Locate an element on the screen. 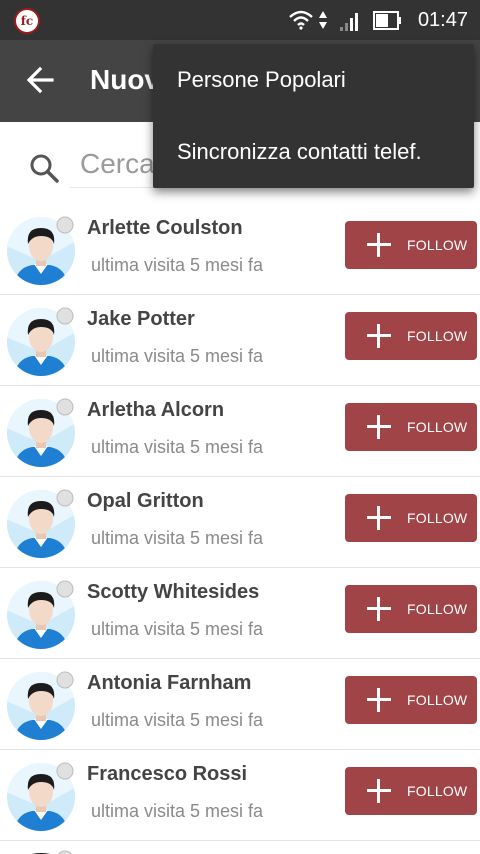 The height and width of the screenshot is (854, 480). menu-item-sync-contacts: Sincronizza contatti telef. is located at coordinates (313, 152).